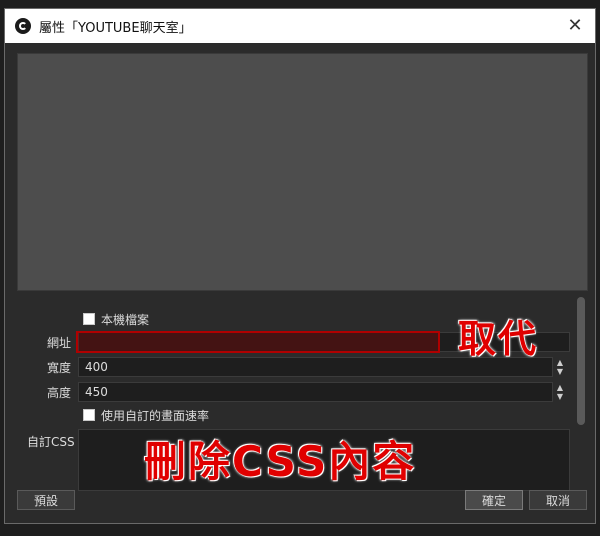  Describe the element at coordinates (89, 319) in the screenshot. I see `local-file-checkbox` at that location.